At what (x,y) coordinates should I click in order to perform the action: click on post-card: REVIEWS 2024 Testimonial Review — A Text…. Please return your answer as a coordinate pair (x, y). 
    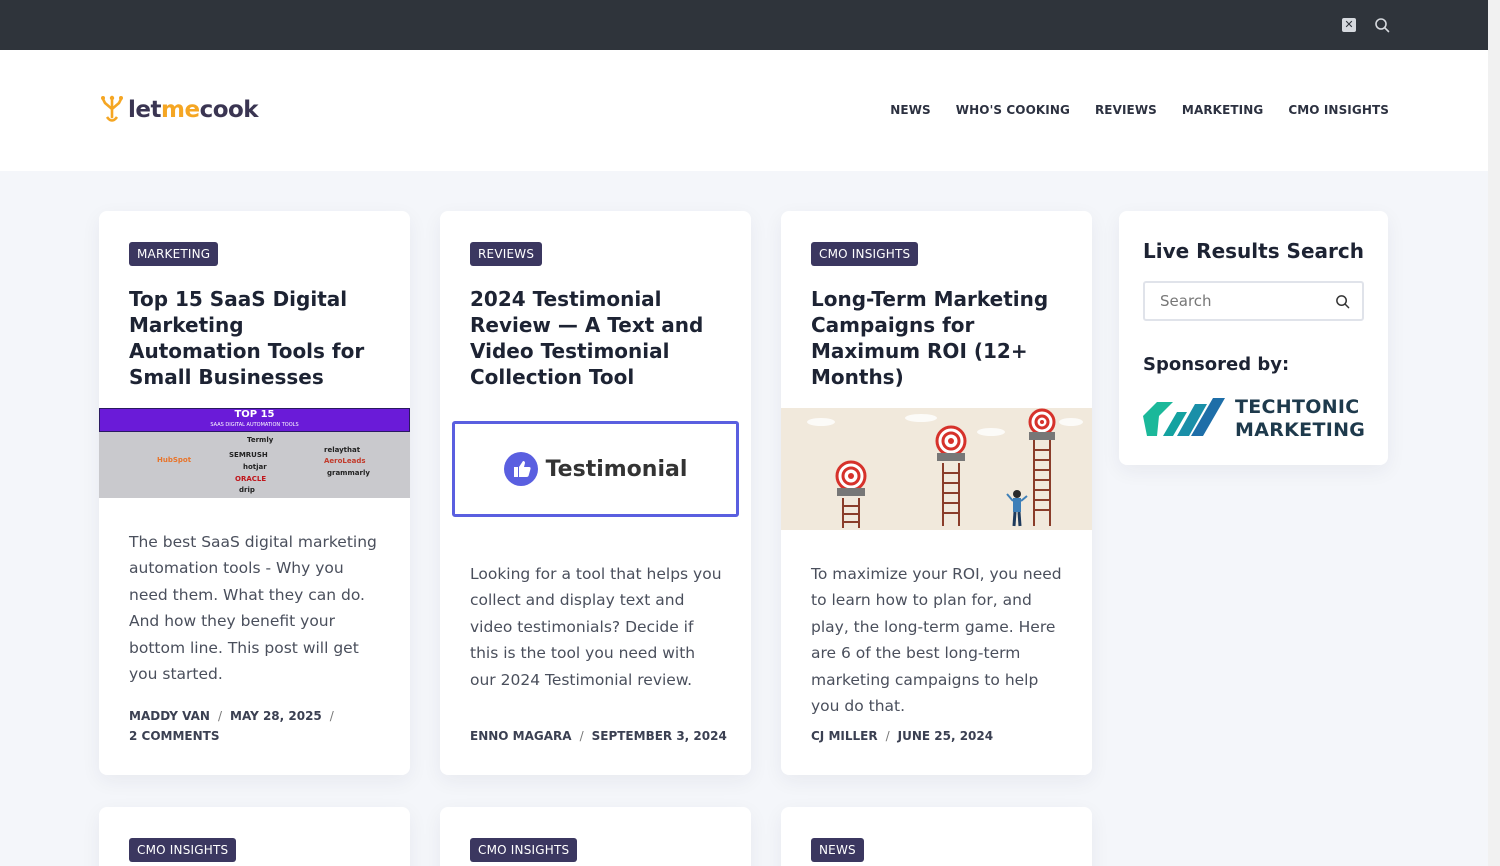
    Looking at the image, I should click on (595, 493).